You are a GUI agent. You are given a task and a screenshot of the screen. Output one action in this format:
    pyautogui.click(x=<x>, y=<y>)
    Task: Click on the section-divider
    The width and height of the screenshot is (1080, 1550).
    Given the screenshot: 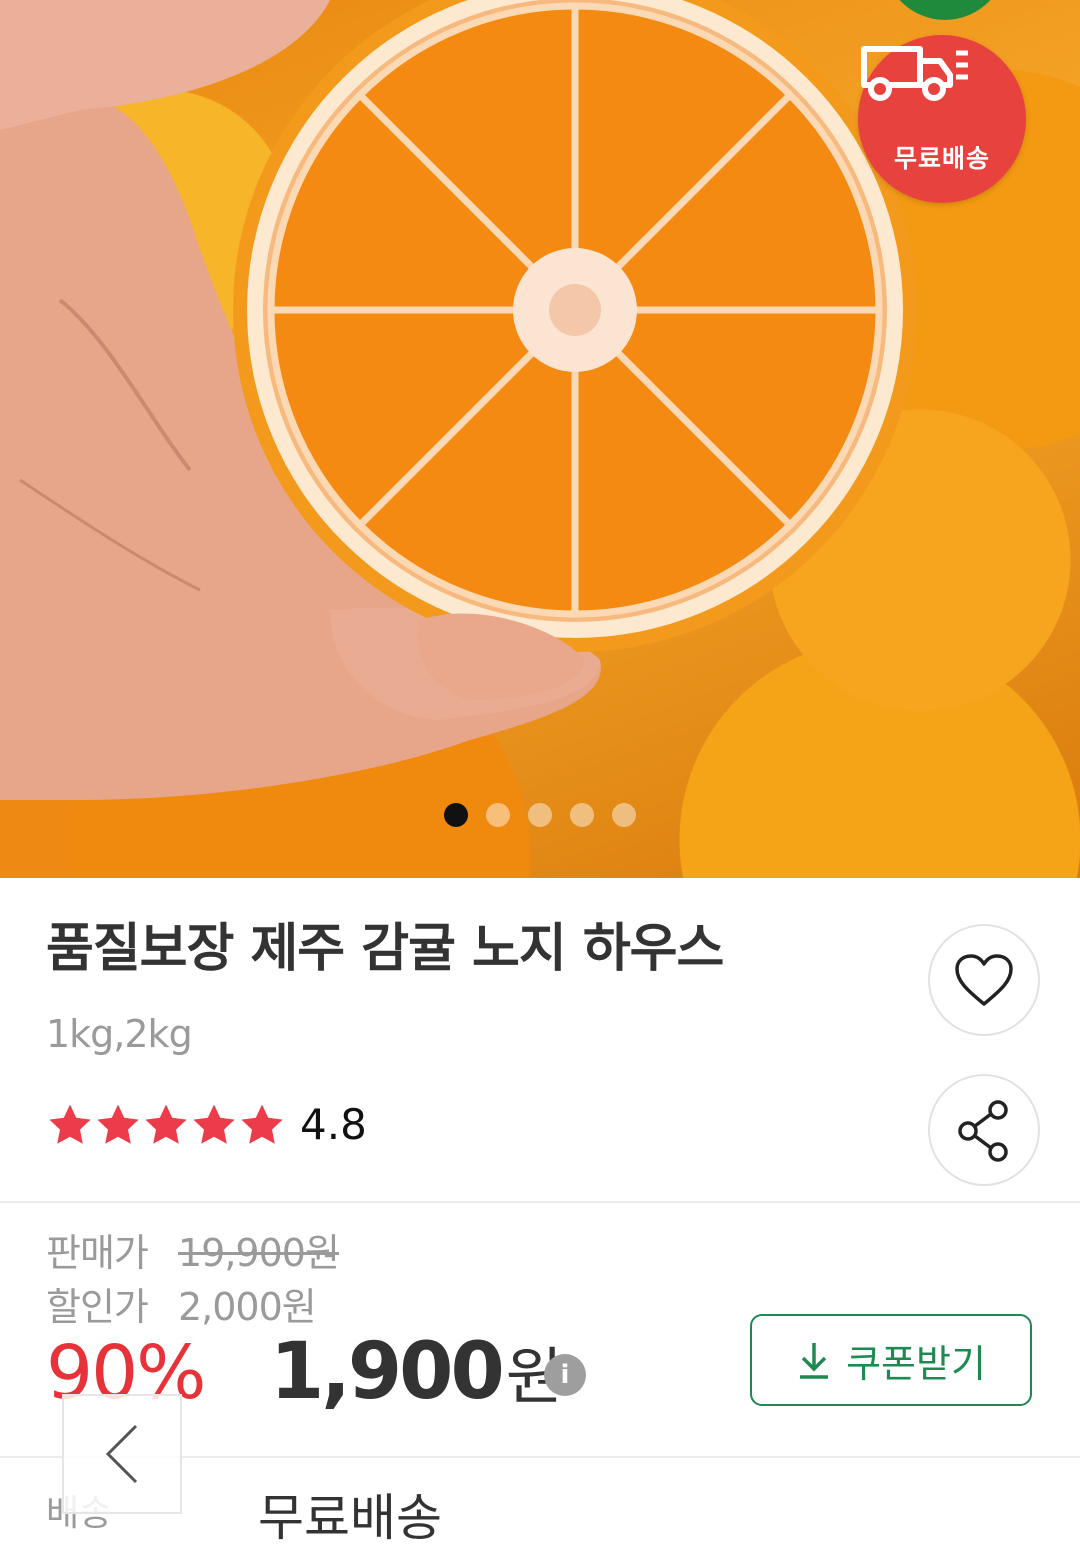 What is the action you would take?
    pyautogui.click(x=540, y=1202)
    